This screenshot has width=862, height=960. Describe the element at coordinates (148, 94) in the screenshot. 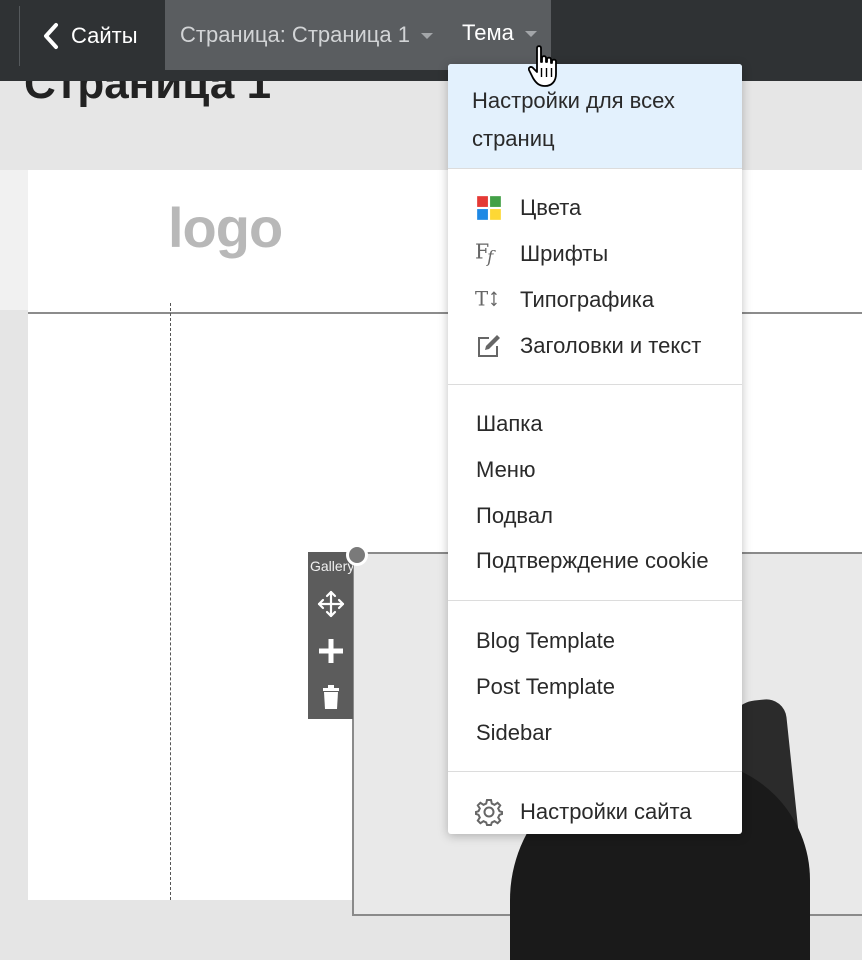

I see `page-title: Страница 1` at that location.